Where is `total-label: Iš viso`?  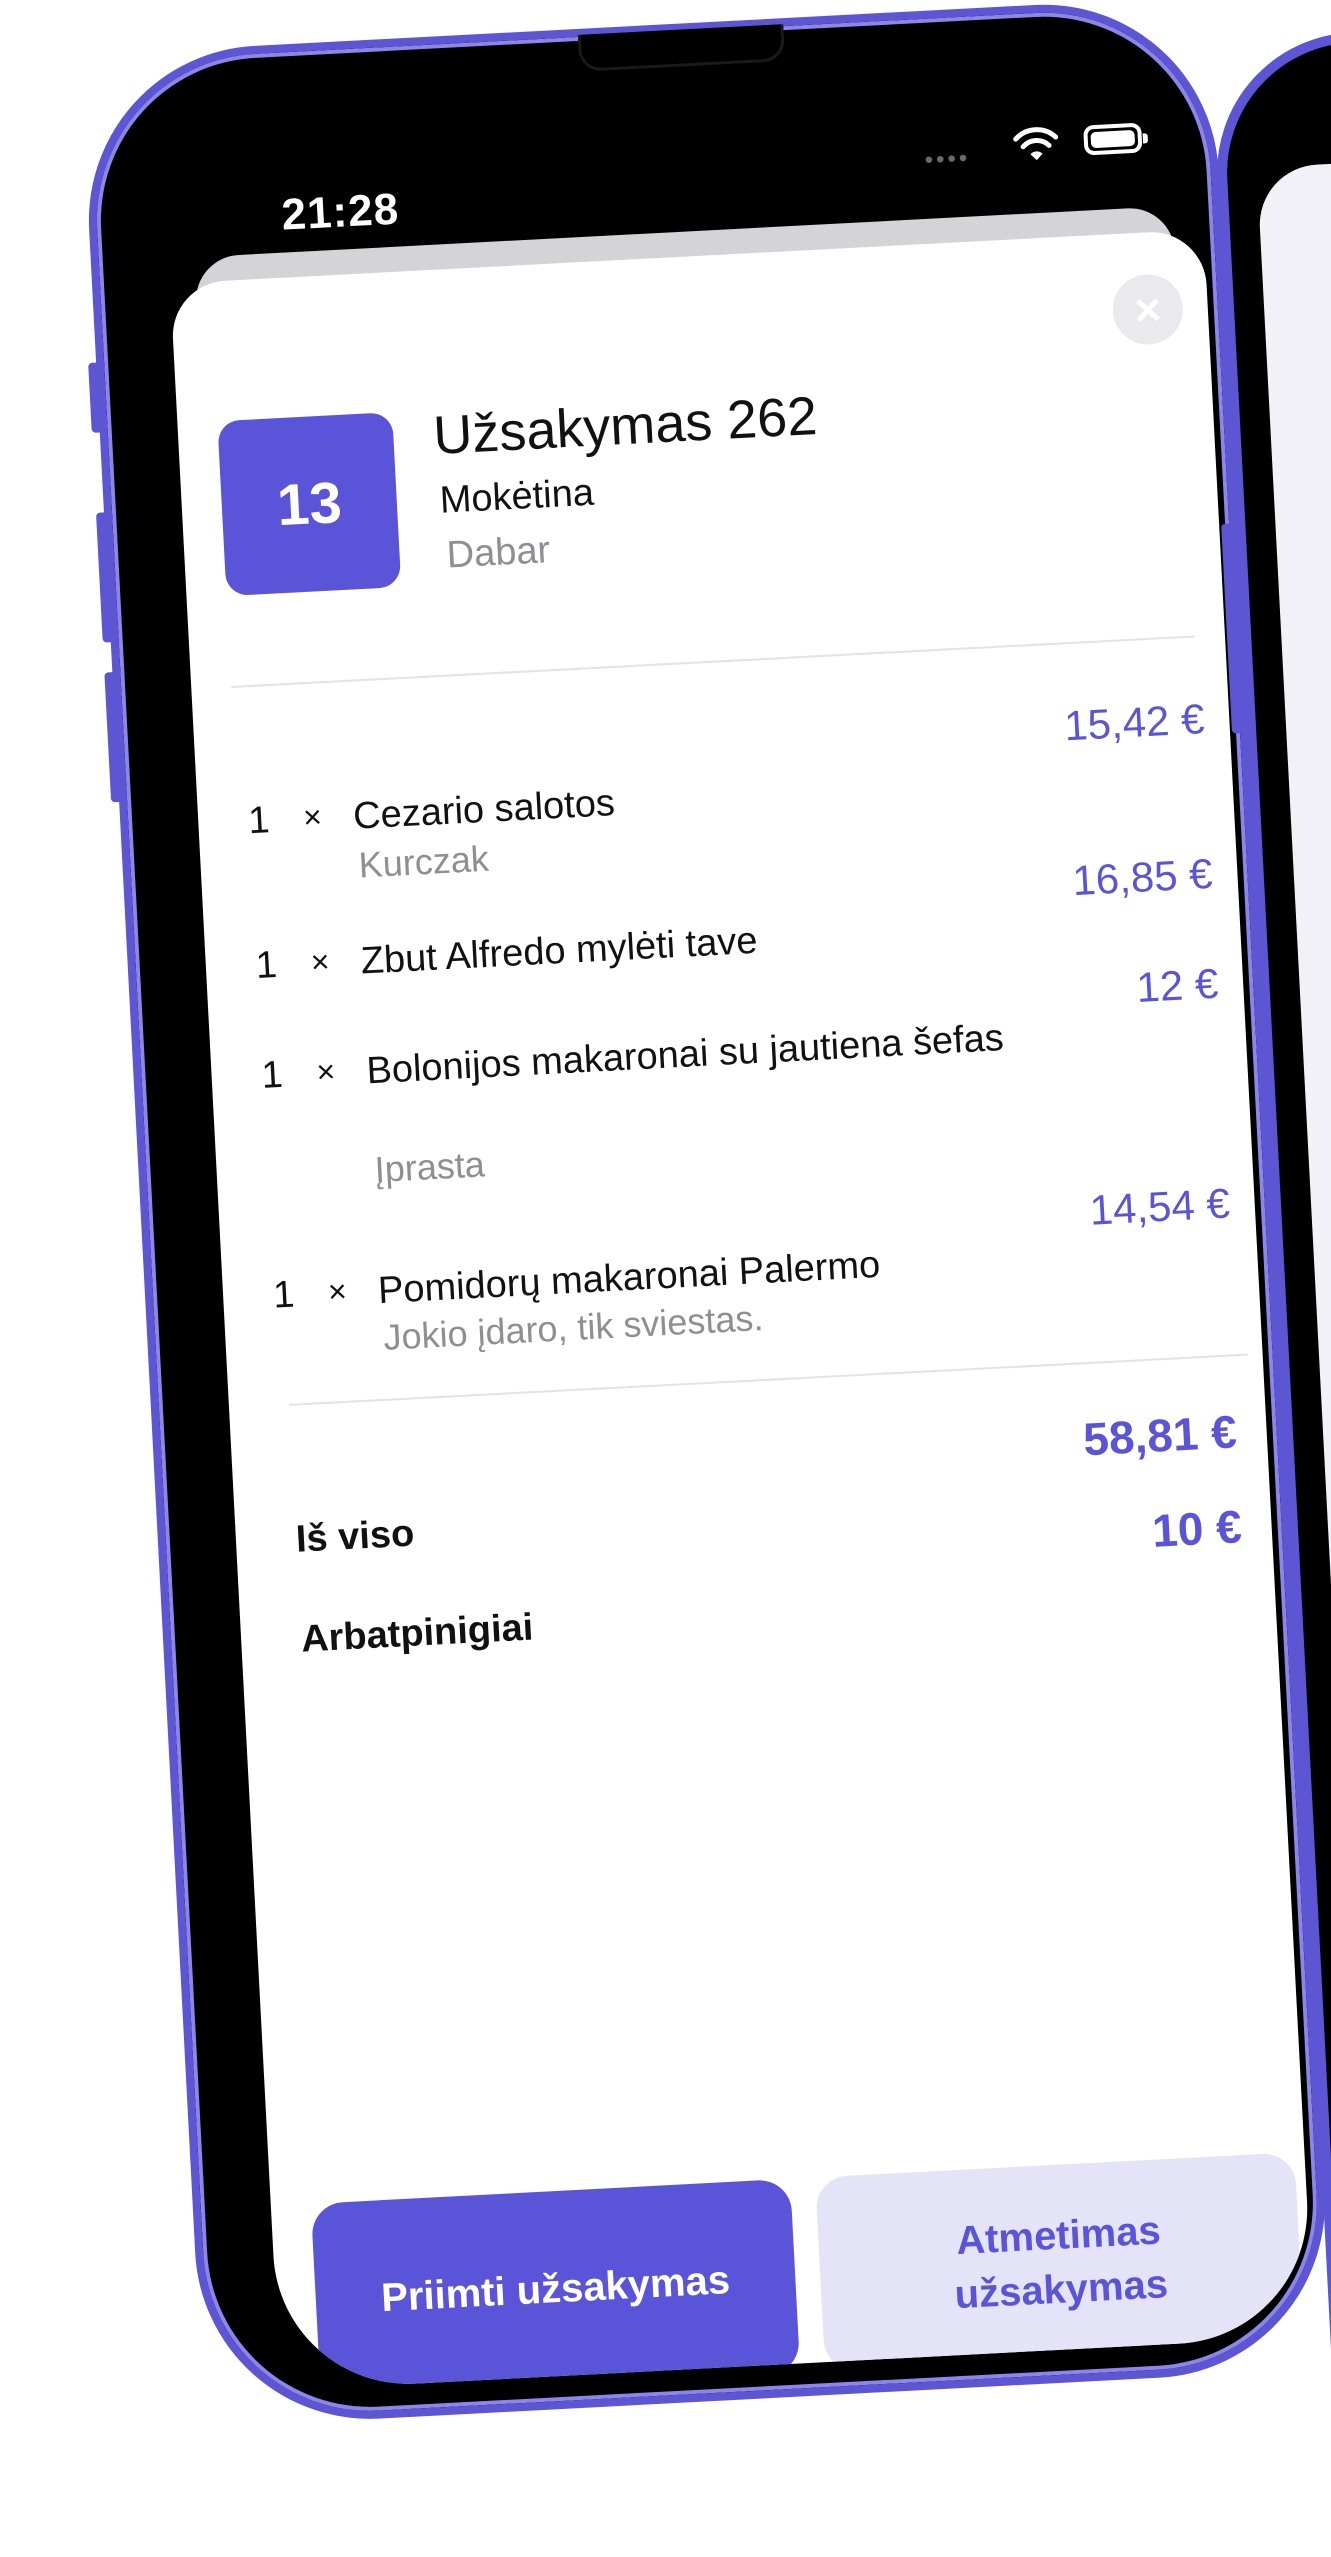 total-label: Iš viso is located at coordinates (355, 1536).